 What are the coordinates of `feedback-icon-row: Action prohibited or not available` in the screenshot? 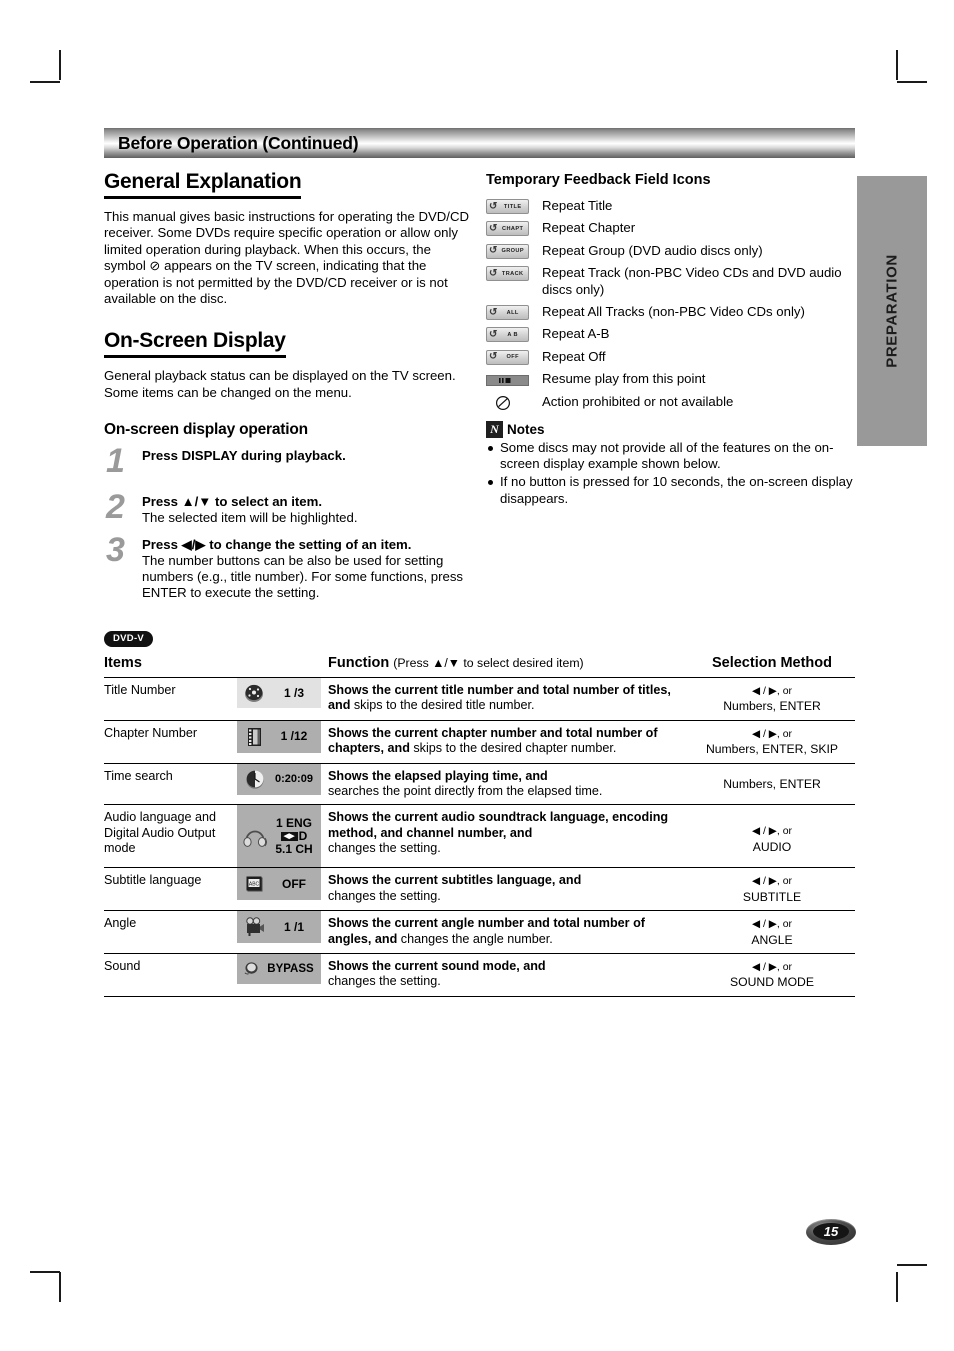 It's located at (671, 402).